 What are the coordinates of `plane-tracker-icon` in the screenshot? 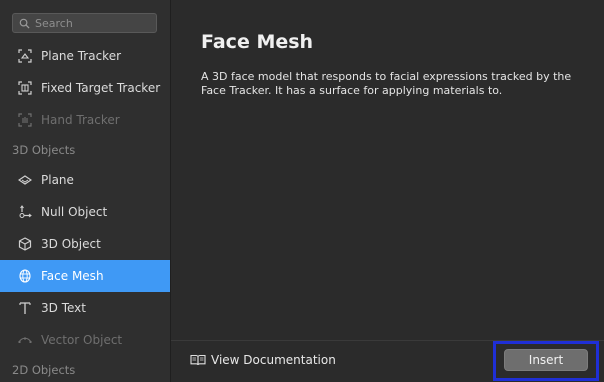 It's located at (25, 56).